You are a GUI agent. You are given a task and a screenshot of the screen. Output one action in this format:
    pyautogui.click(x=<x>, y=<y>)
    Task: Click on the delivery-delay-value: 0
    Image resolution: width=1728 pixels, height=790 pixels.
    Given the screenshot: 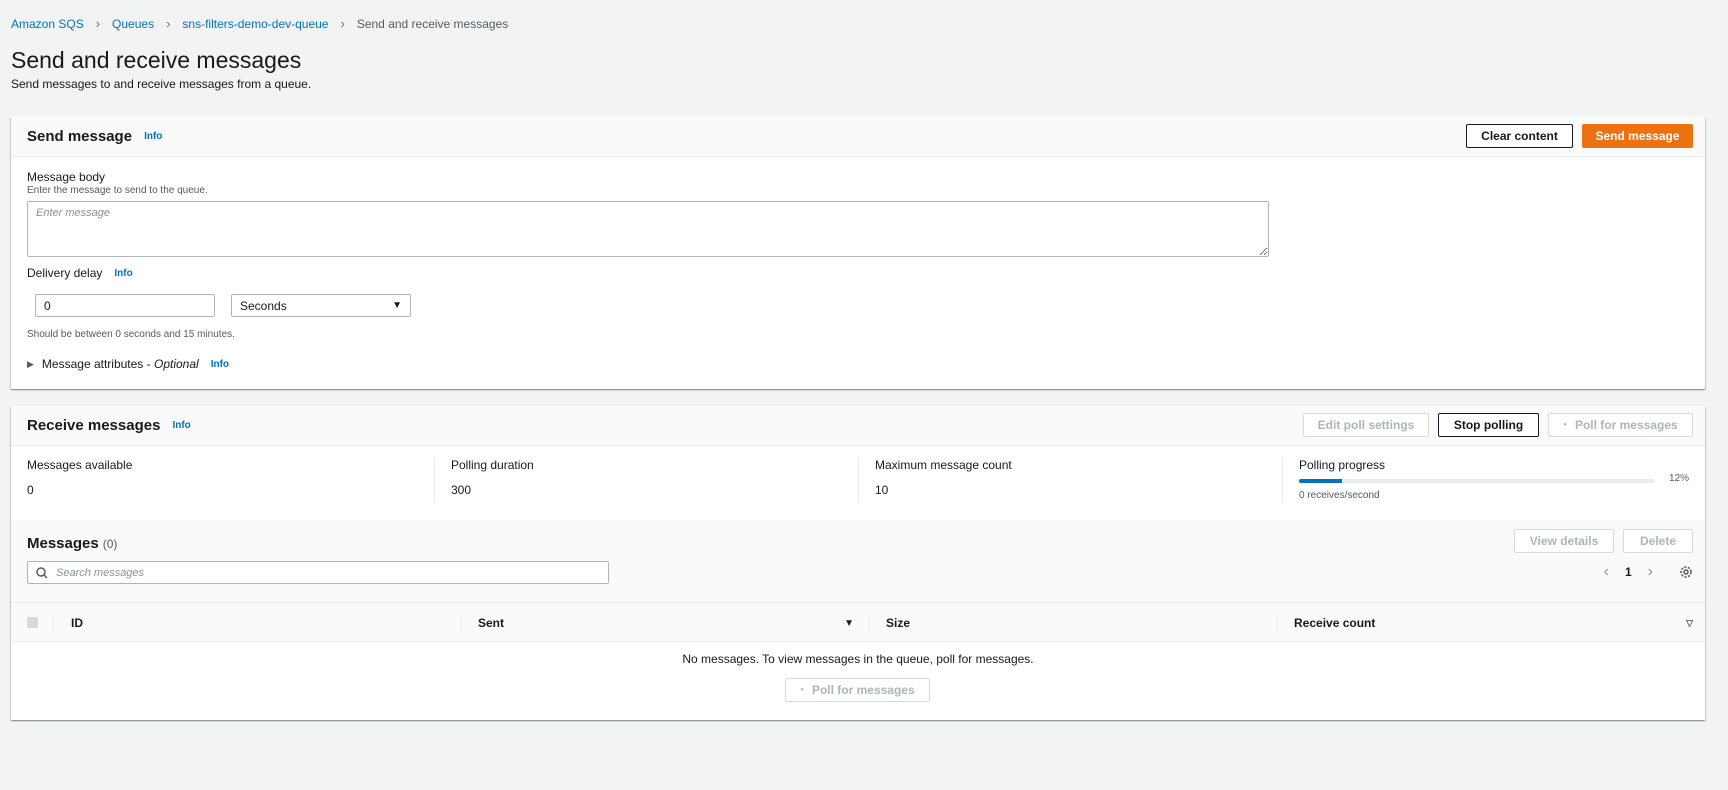 What is the action you would take?
    pyautogui.click(x=47, y=305)
    